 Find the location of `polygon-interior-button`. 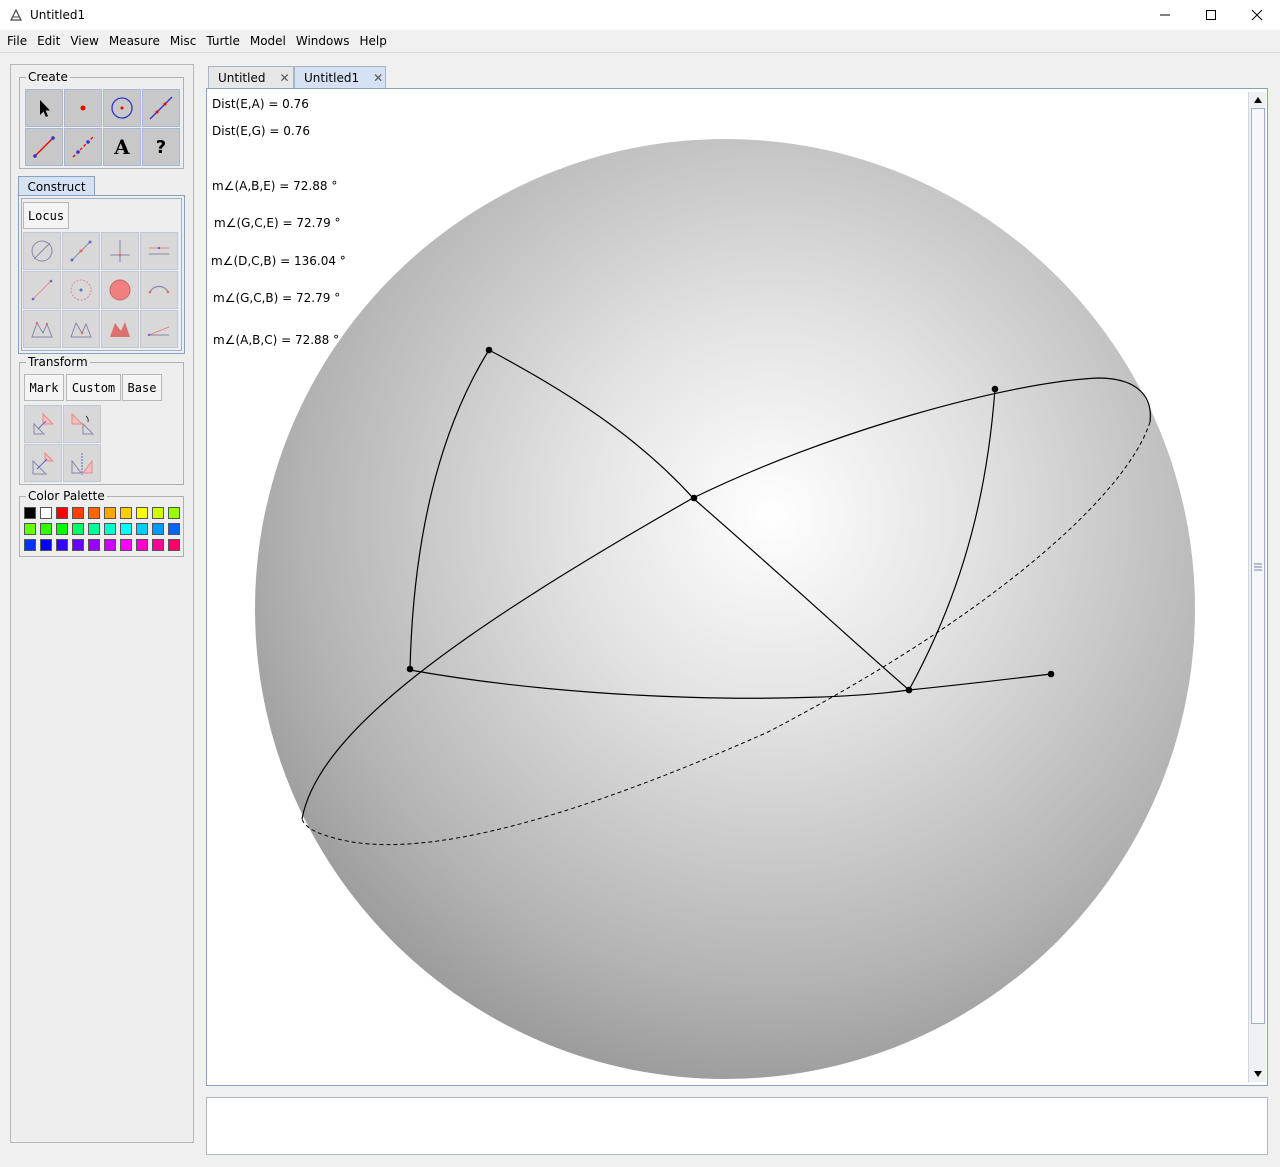

polygon-interior-button is located at coordinates (81, 329).